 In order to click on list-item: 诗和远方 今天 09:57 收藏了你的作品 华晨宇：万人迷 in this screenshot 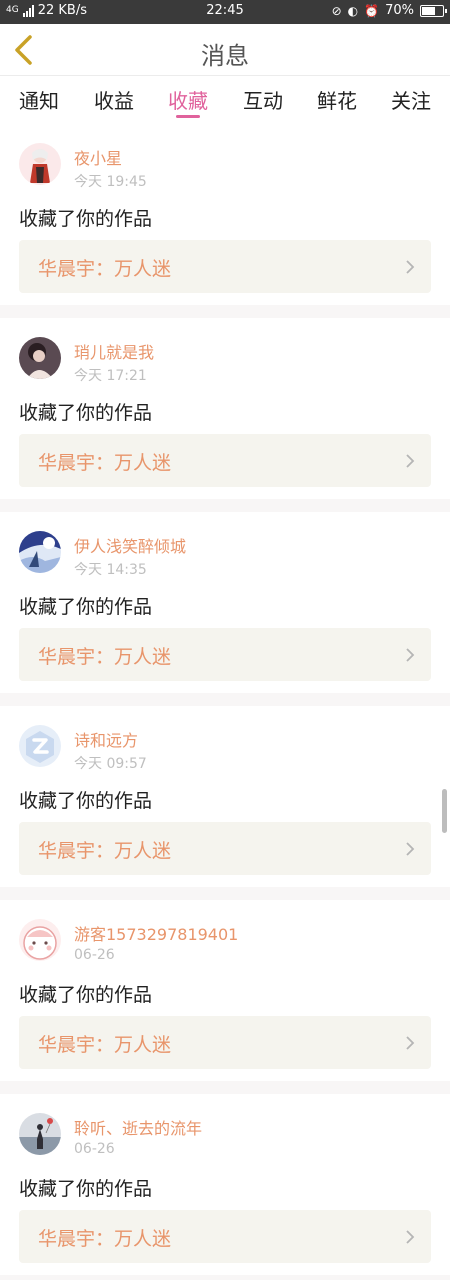, I will do `click(225, 796)`.